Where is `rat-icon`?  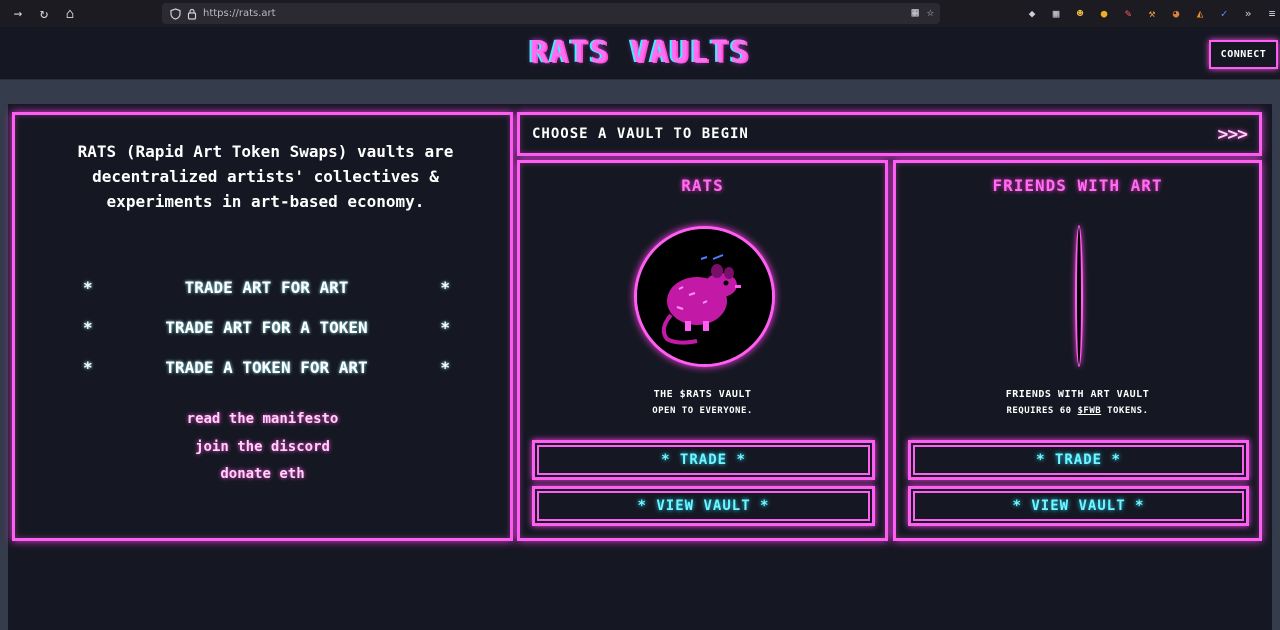 rat-icon is located at coordinates (704, 296).